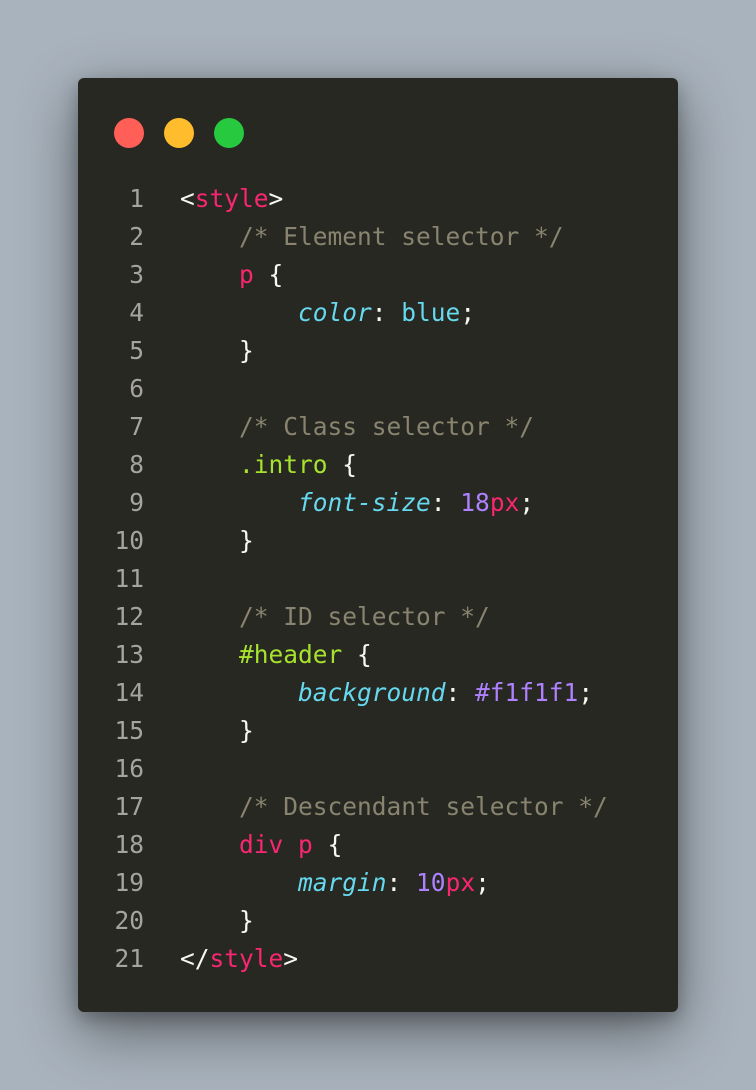 The image size is (756, 1090). I want to click on line-code: <style>, so click(231, 199).